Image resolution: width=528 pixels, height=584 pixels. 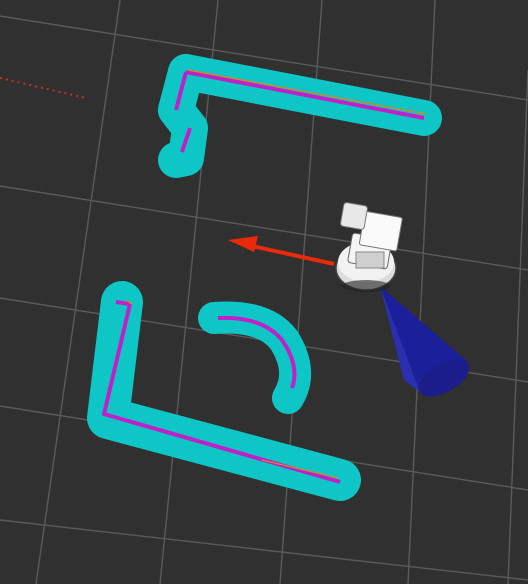 What do you see at coordinates (281, 251) in the screenshot?
I see `heading-arrow` at bounding box center [281, 251].